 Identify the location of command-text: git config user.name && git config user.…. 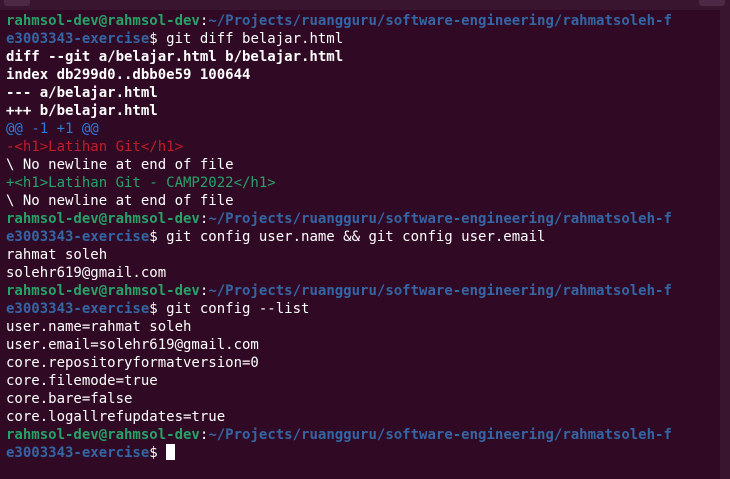
(351, 237).